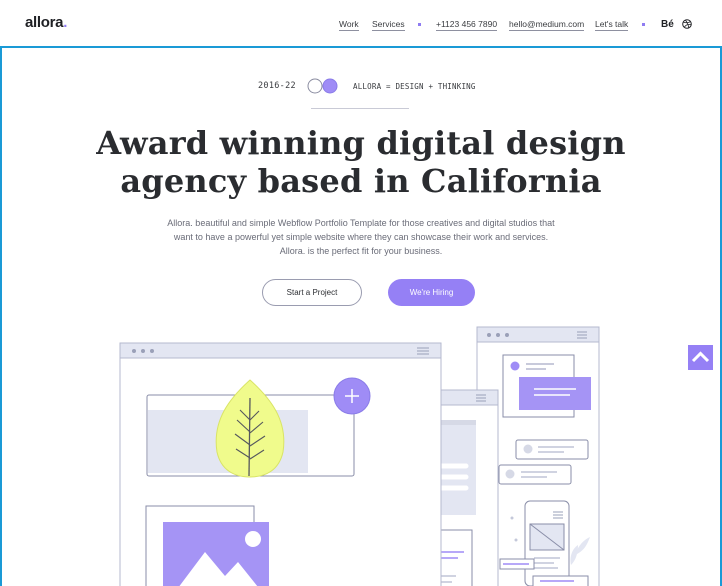  I want to click on chevron-up-icon, so click(700, 357).